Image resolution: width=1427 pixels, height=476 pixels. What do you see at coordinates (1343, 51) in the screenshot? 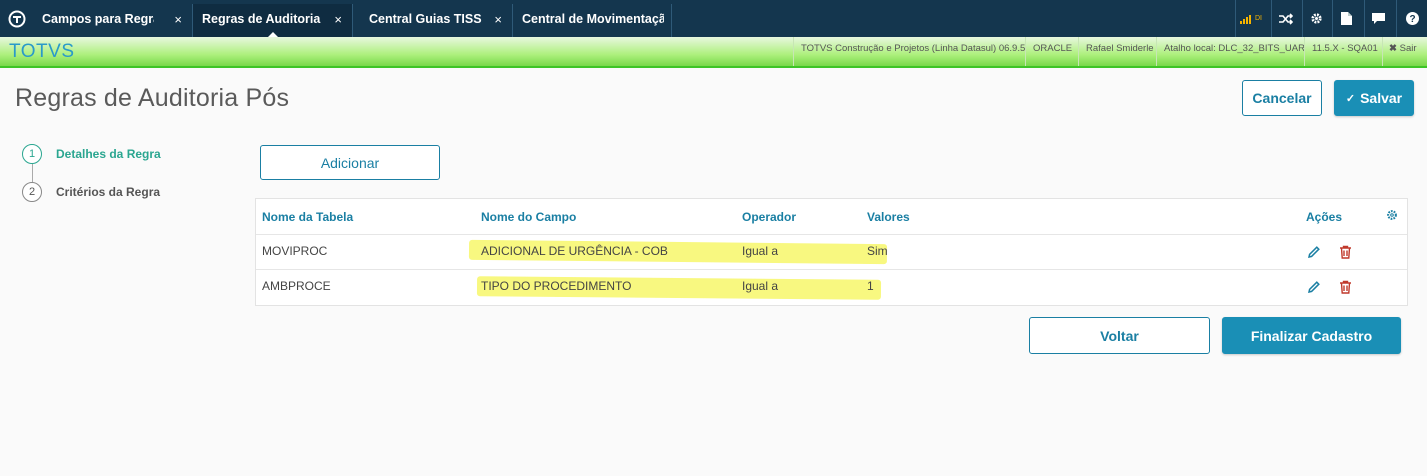
I see `version-info: 11.5.X - SQA01` at bounding box center [1343, 51].